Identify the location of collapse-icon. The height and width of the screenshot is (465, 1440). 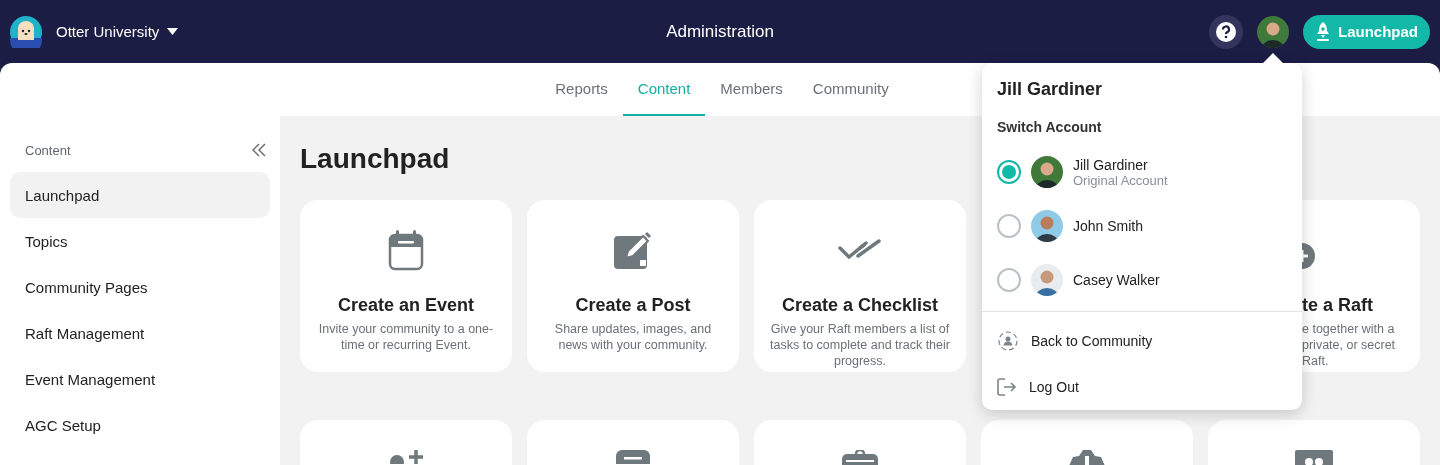
(259, 150).